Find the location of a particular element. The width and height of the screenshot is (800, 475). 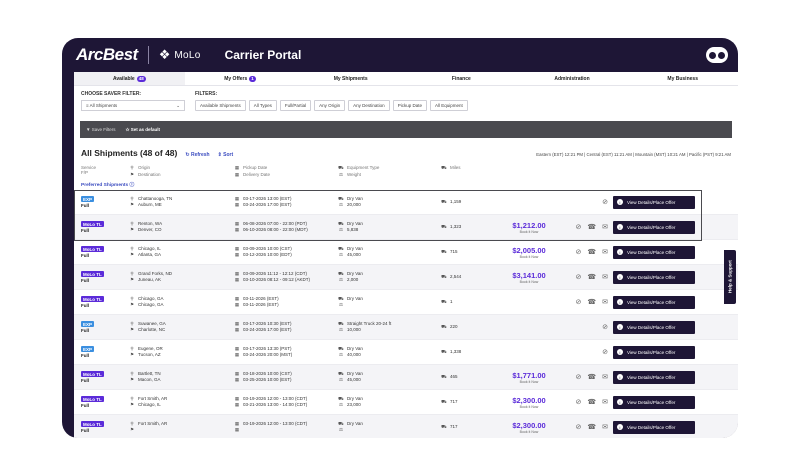

equipment-cell: ⛟ Dry Van ⚖ is located at coordinates (389, 427).